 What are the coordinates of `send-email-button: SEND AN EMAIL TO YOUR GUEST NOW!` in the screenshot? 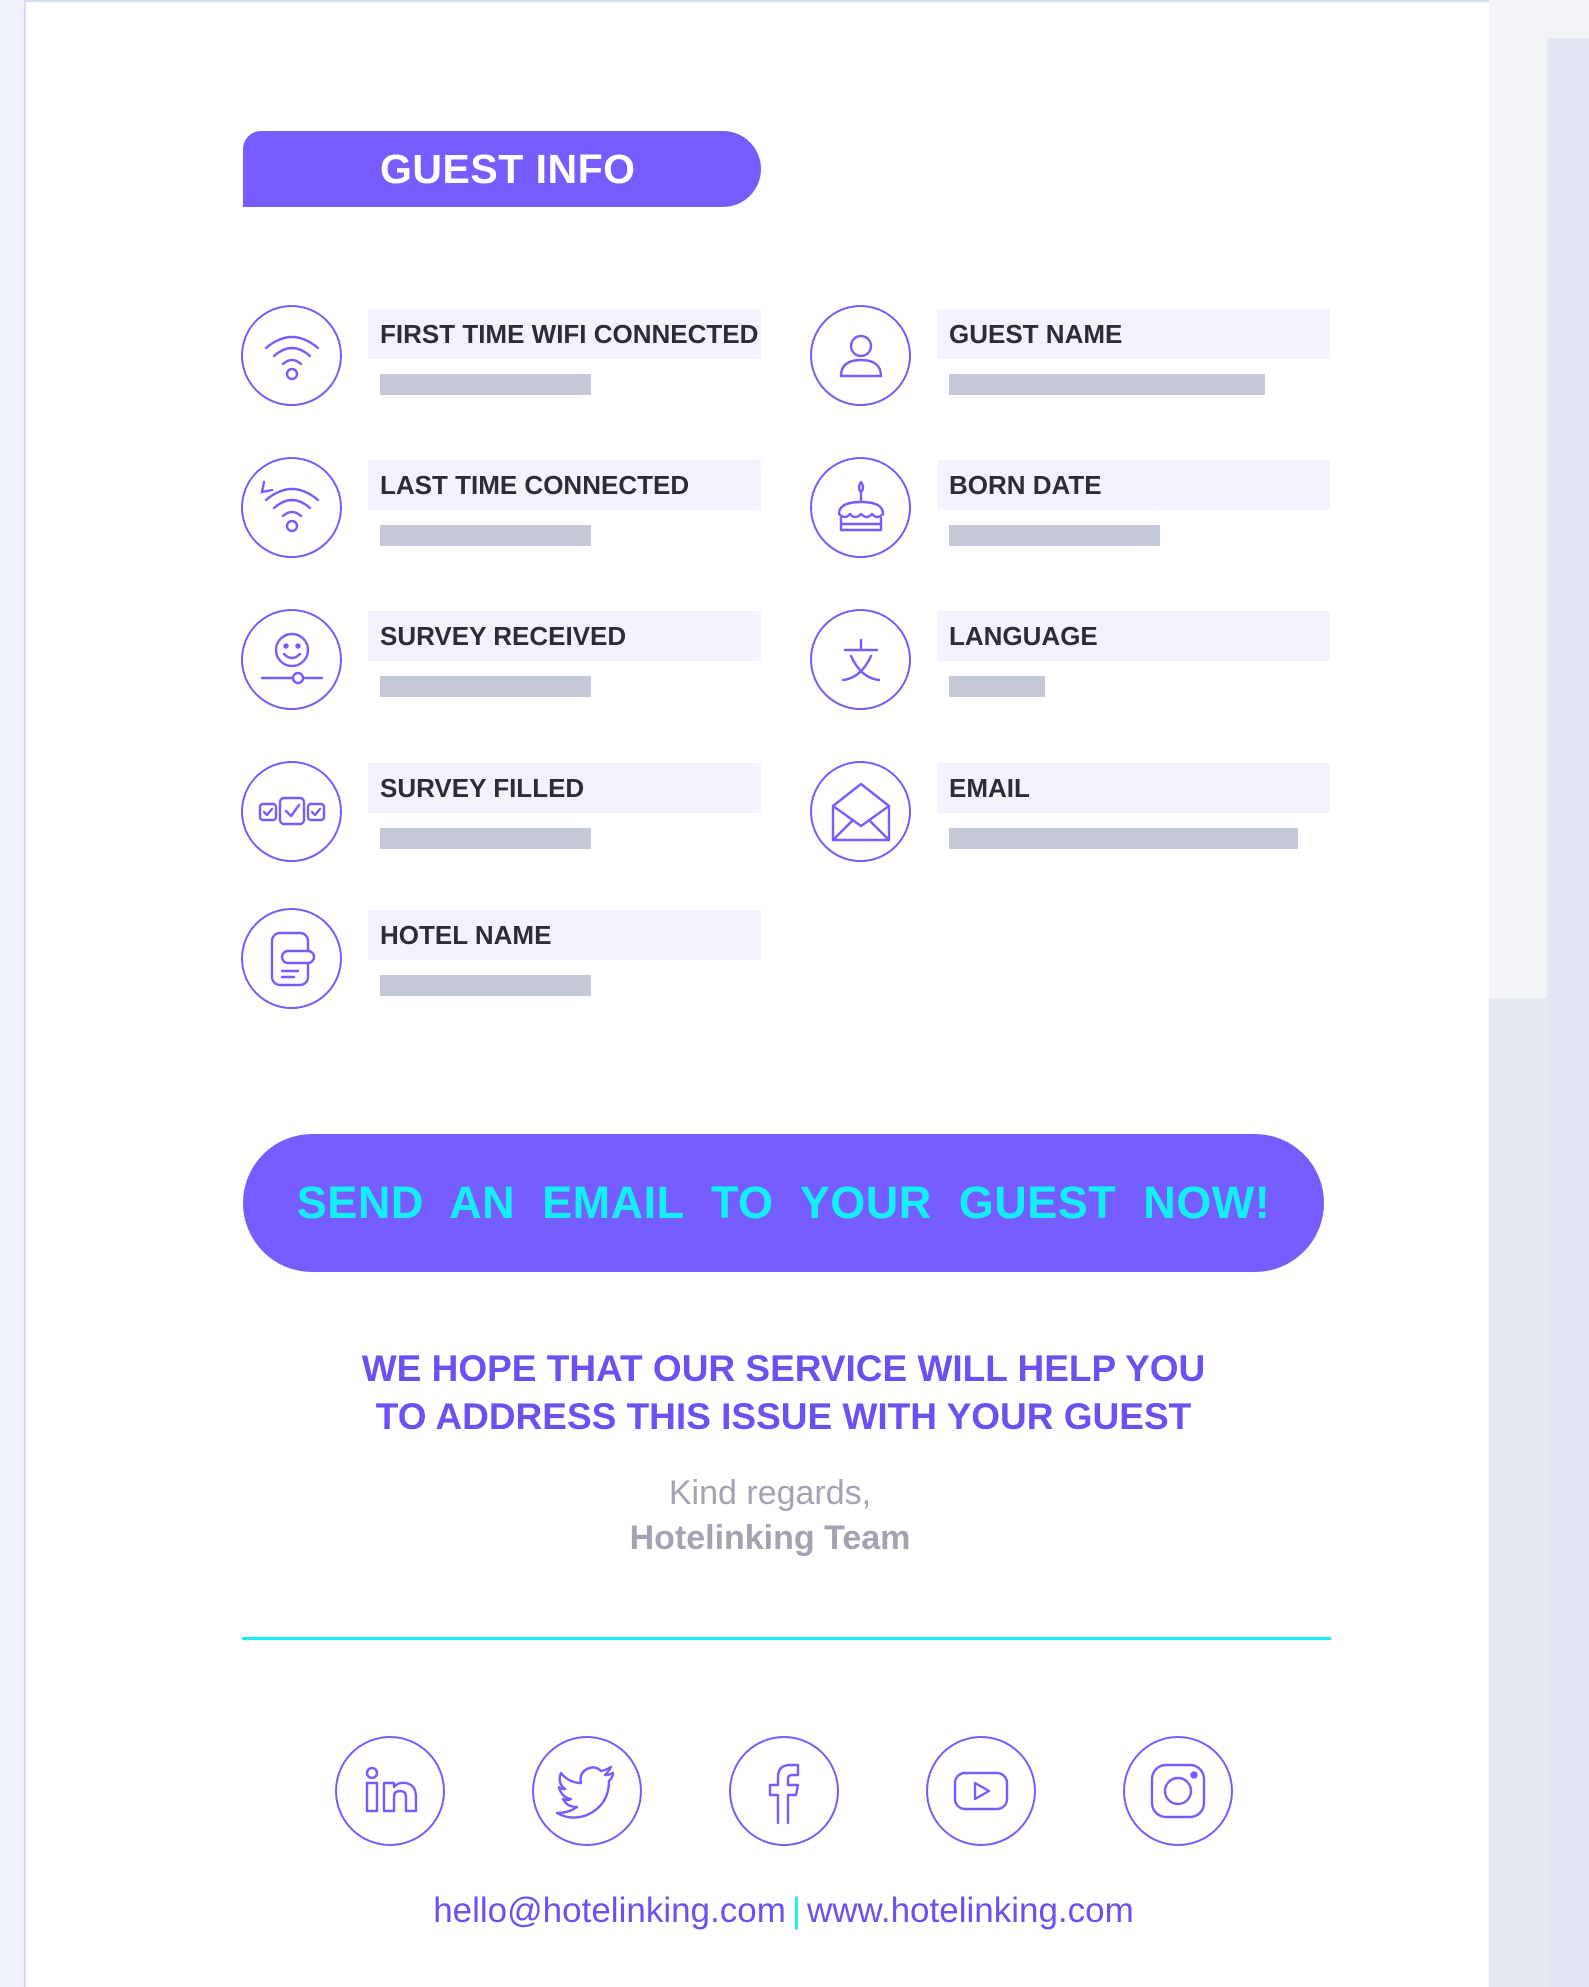 It's located at (783, 1203).